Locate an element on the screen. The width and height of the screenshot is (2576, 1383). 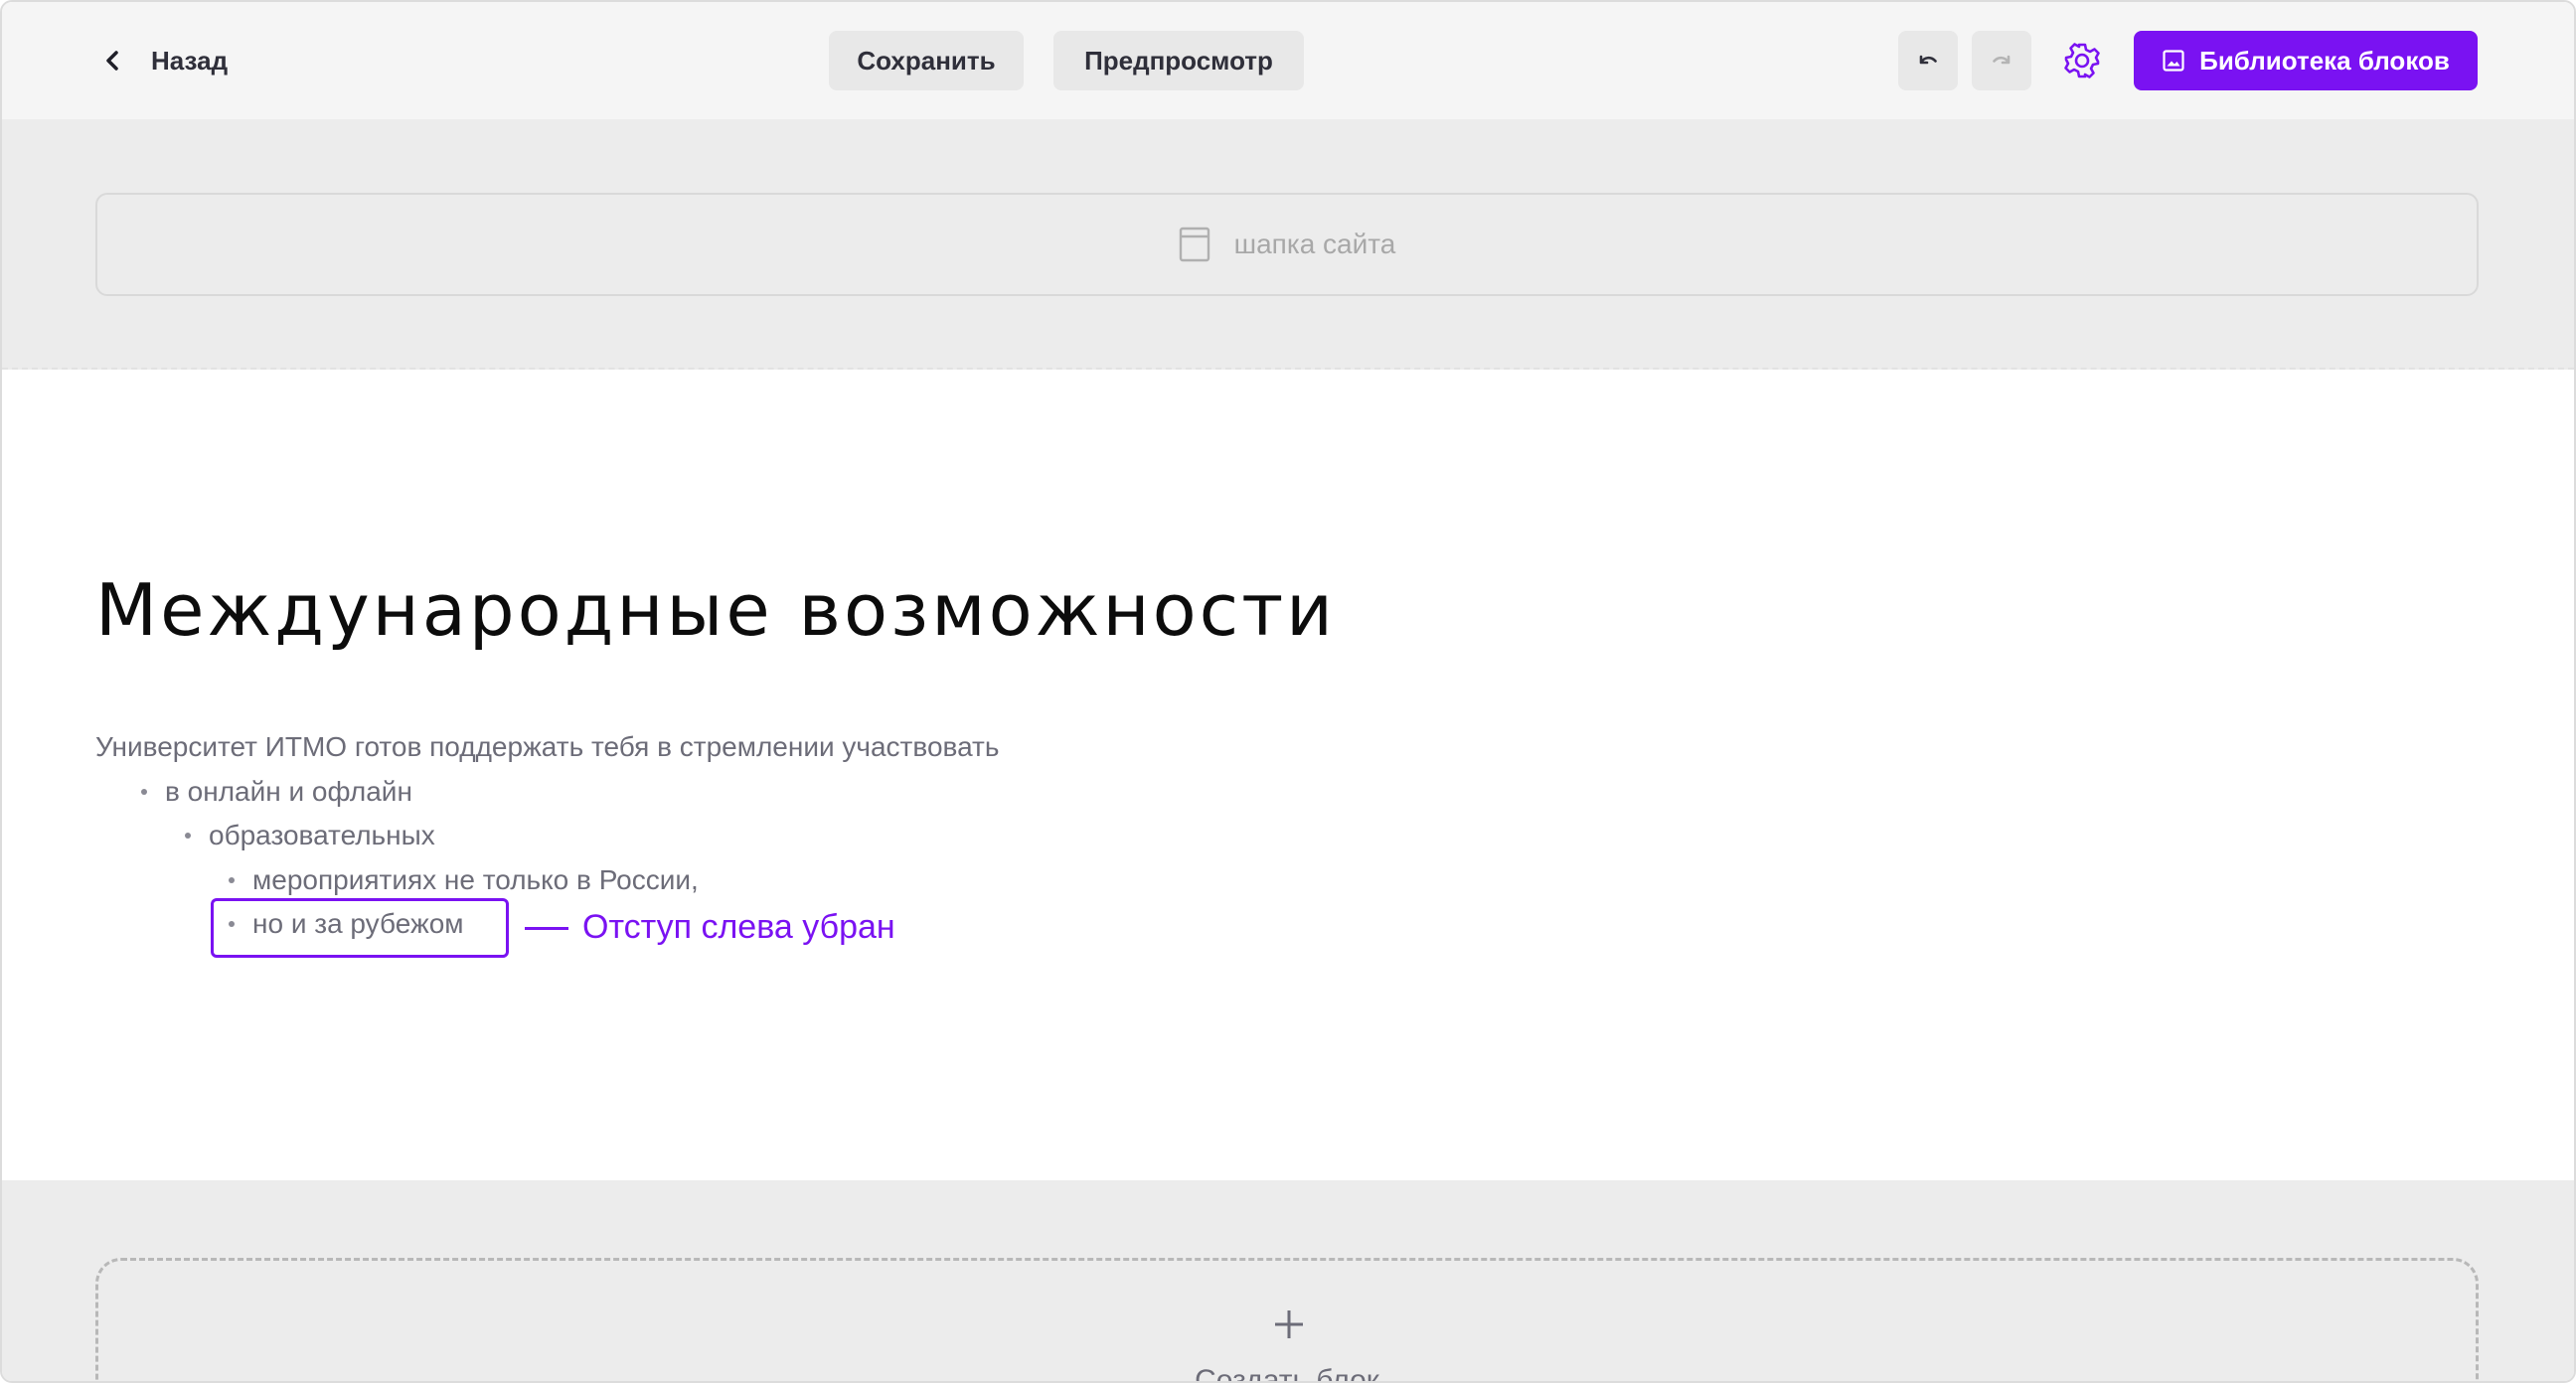
page-title: Международные возможности is located at coordinates (715, 610).